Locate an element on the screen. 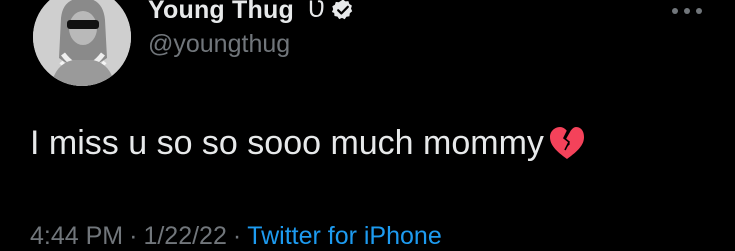 This screenshot has width=735, height=251. display-name: Young Thug is located at coordinates (221, 12).